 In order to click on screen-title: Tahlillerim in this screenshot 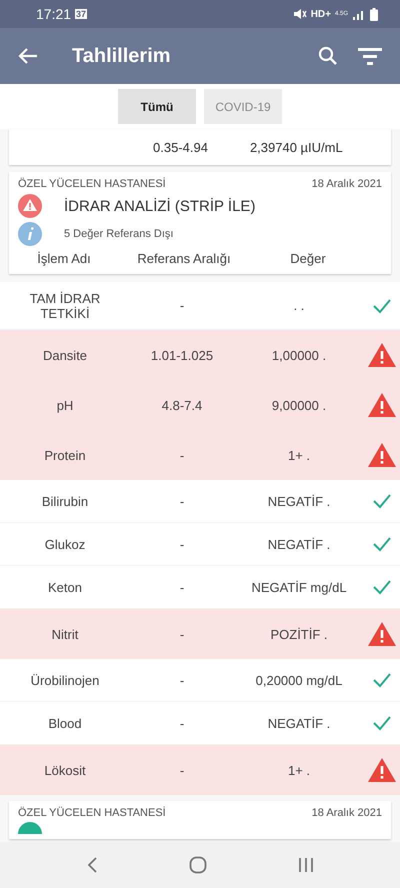, I will do `click(121, 56)`.